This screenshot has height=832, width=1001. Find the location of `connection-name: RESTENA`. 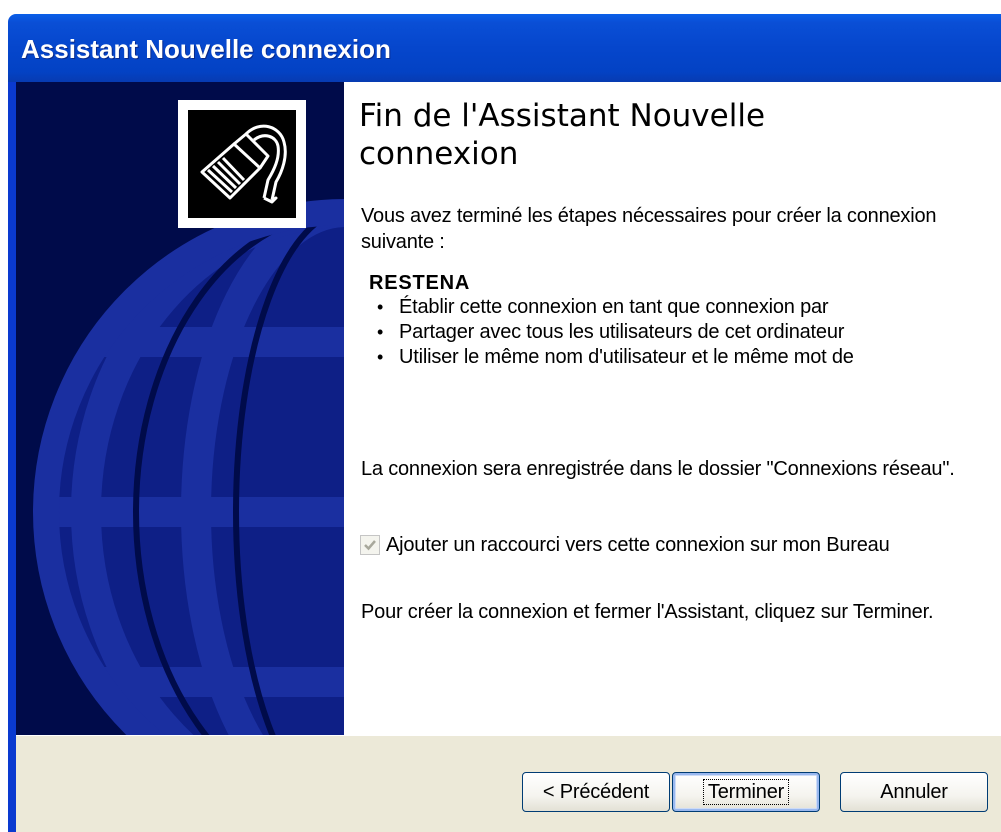

connection-name: RESTENA is located at coordinates (420, 283).